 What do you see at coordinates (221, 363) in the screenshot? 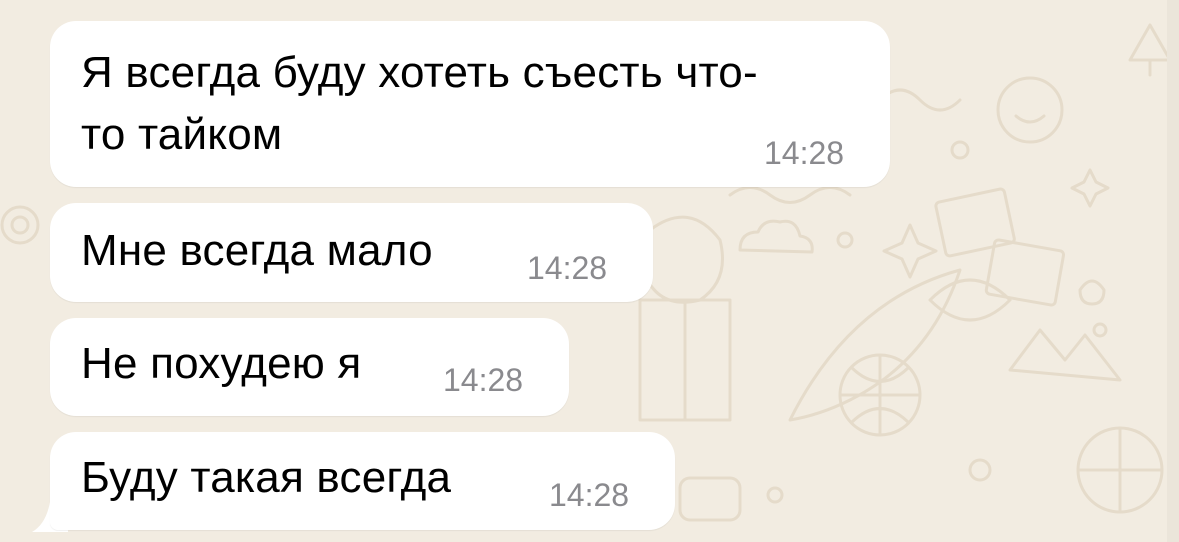
I see `message-text: Не похудею я` at bounding box center [221, 363].